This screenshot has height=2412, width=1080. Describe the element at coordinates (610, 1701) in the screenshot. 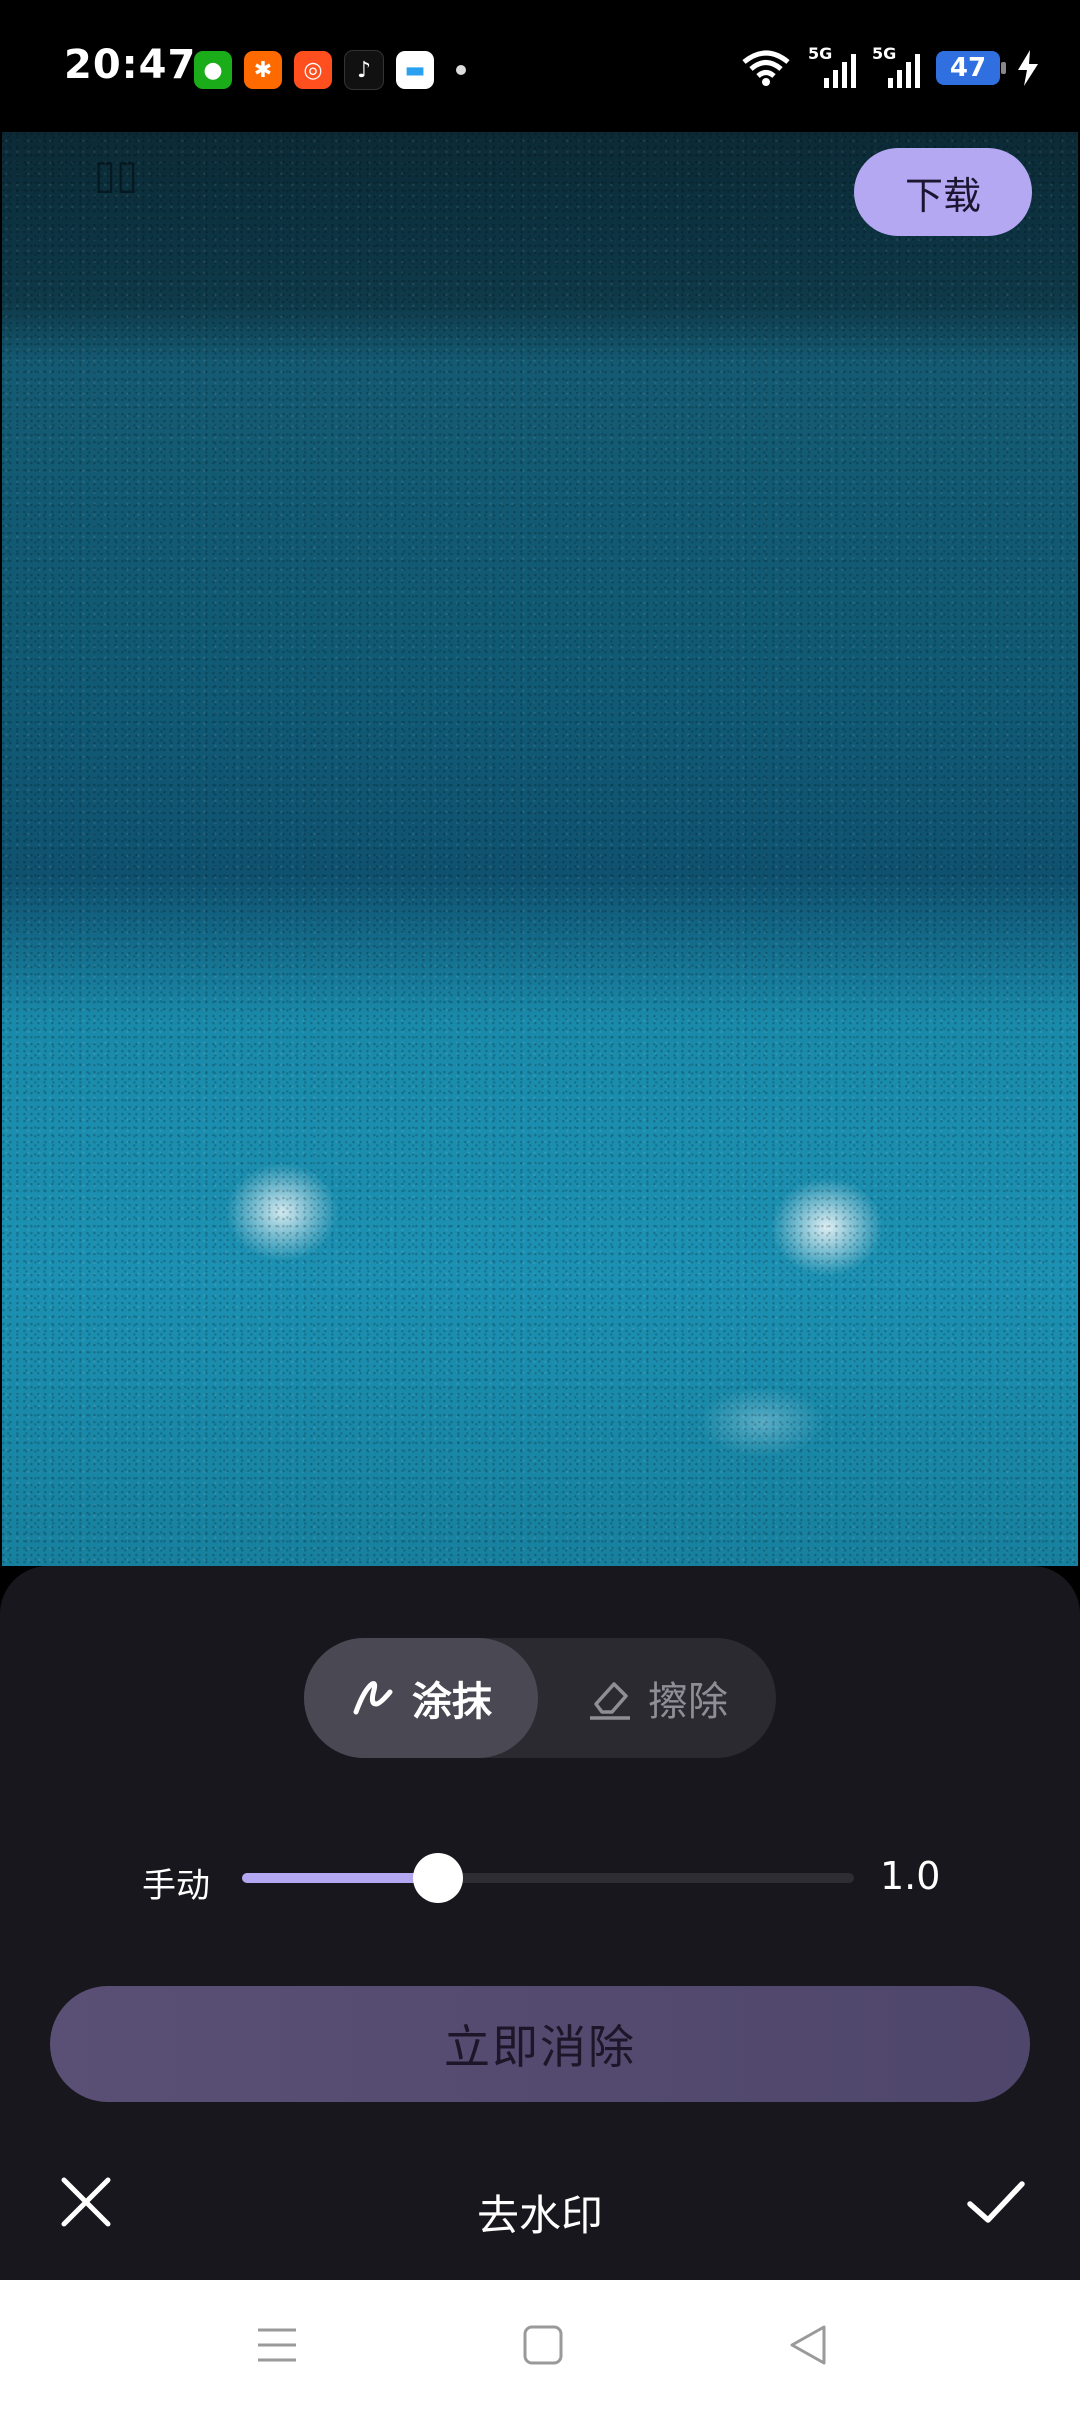

I see `eraser-icon` at that location.